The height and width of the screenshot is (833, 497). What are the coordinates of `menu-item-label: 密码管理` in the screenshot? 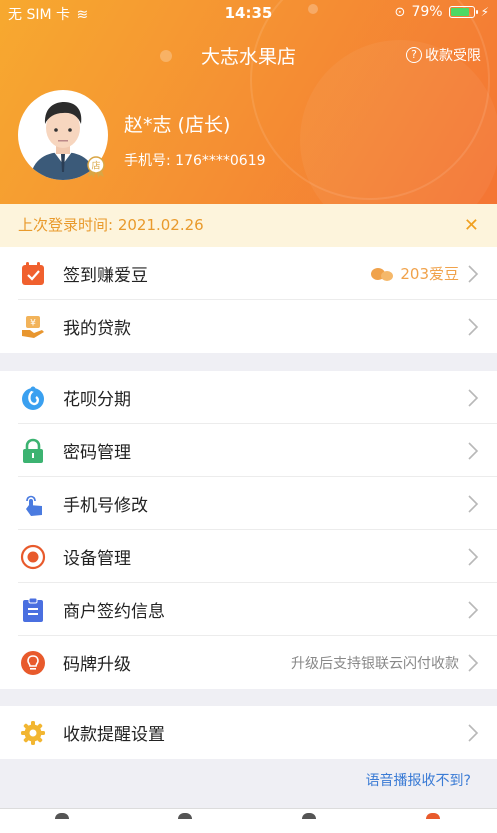 It's located at (97, 453).